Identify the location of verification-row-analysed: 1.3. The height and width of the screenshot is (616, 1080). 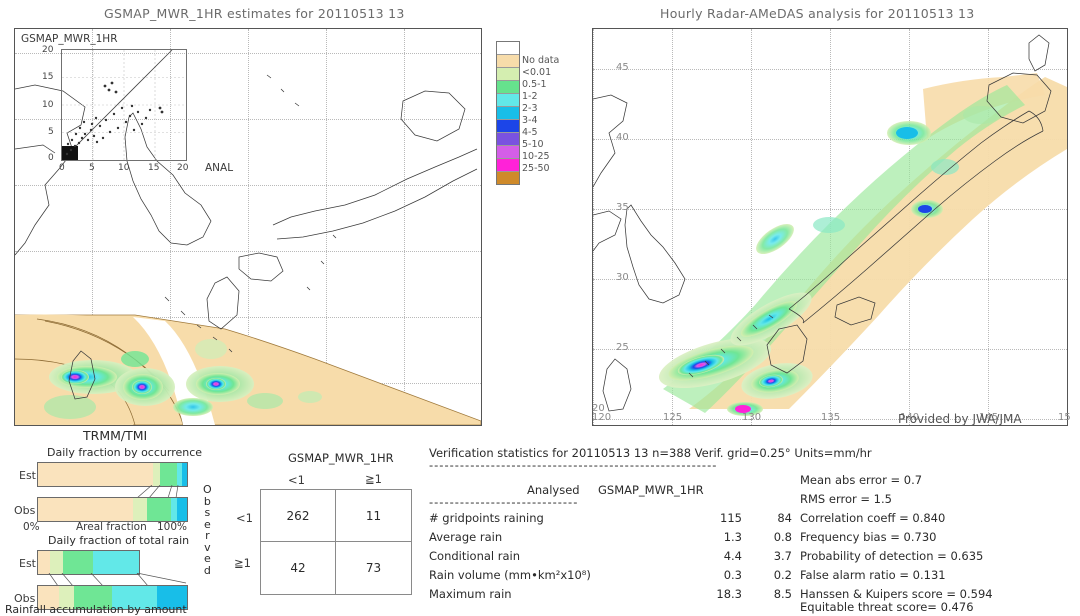
(732, 537).